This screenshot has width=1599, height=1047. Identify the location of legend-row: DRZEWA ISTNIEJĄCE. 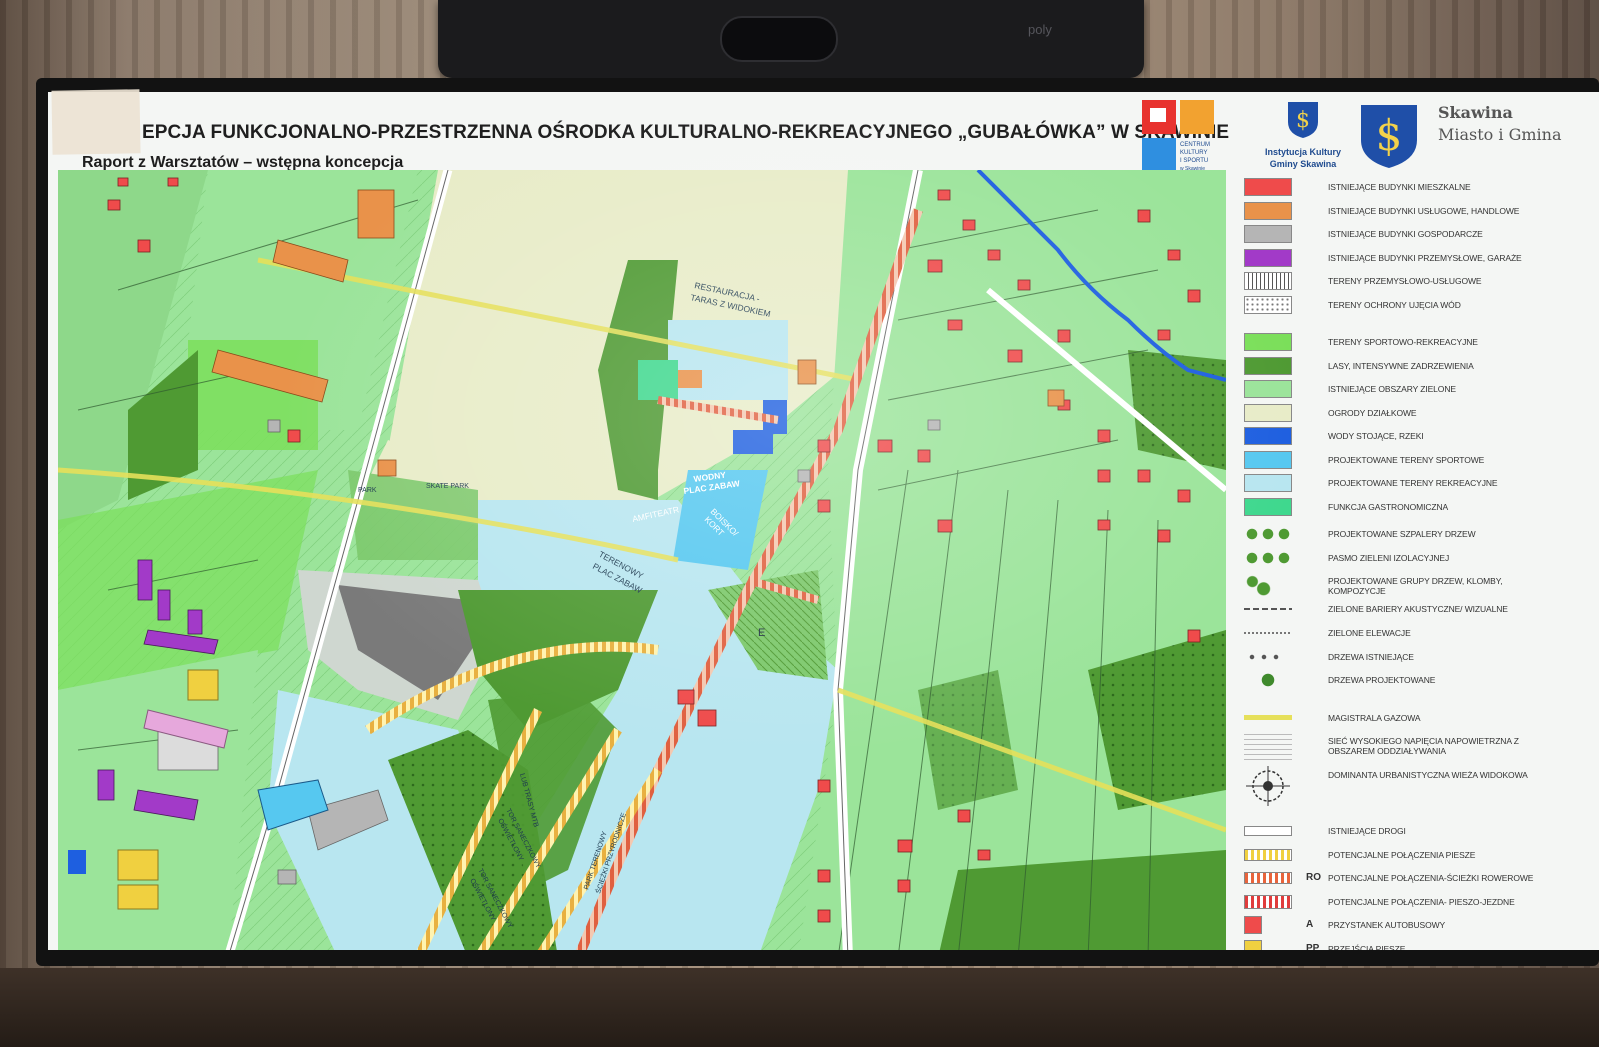
(1406, 657).